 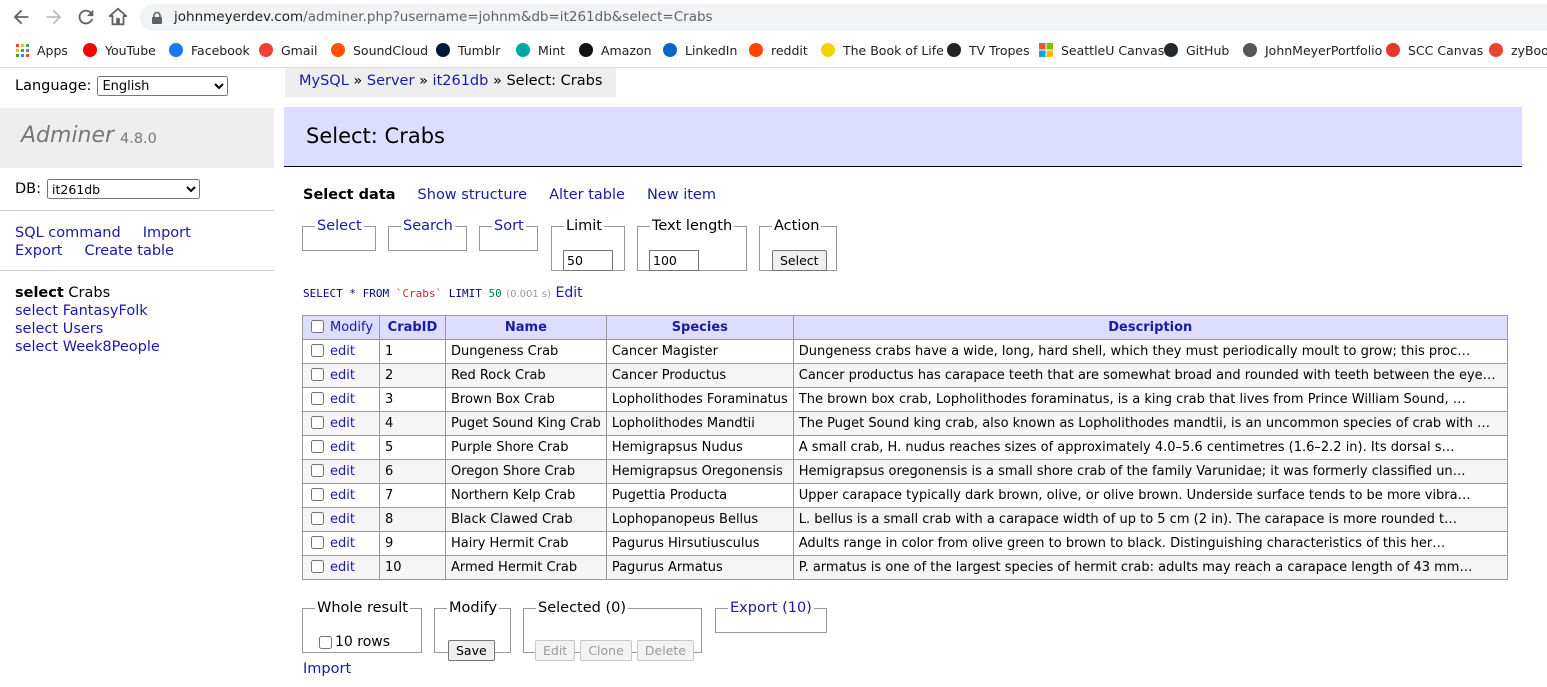 What do you see at coordinates (22, 50) in the screenshot?
I see `apps-grid-icon` at bounding box center [22, 50].